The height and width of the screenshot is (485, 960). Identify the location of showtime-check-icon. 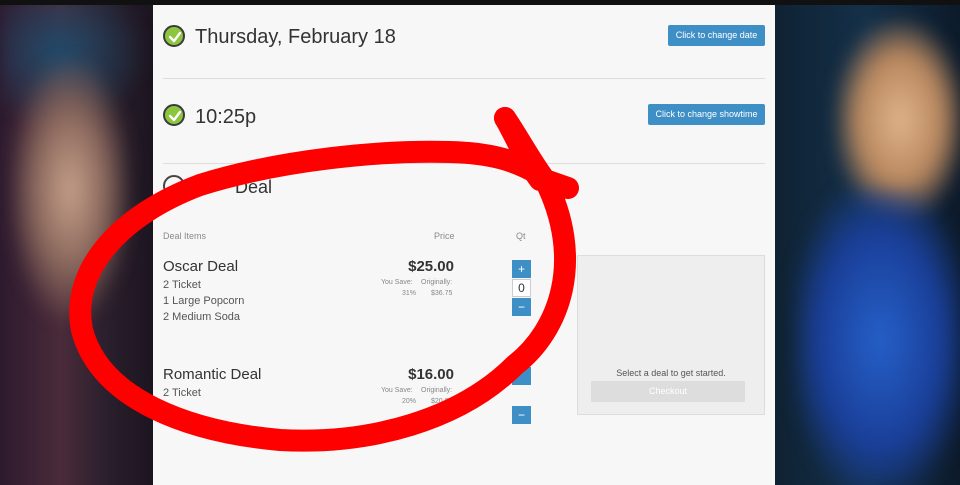
(174, 115).